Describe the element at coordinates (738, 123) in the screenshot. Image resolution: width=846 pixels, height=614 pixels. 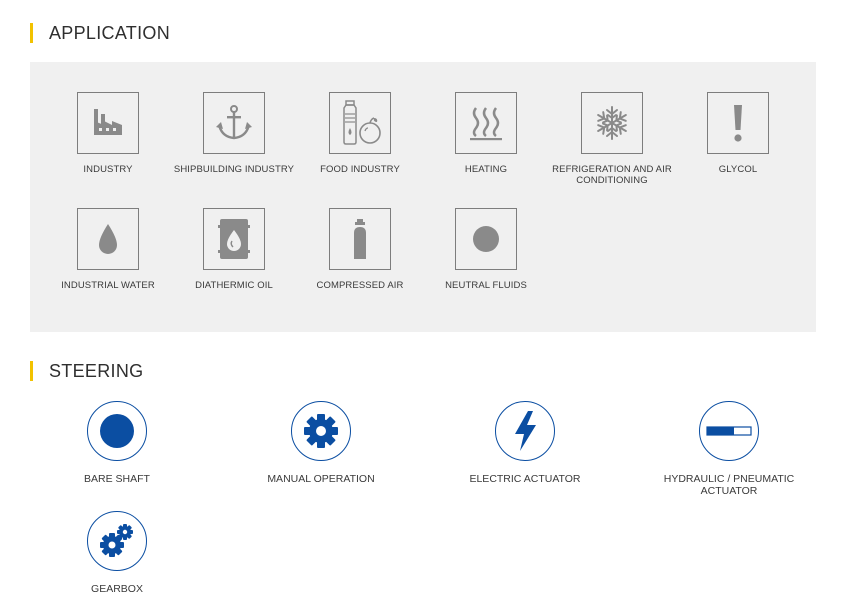
I see `exclamation-icon` at that location.